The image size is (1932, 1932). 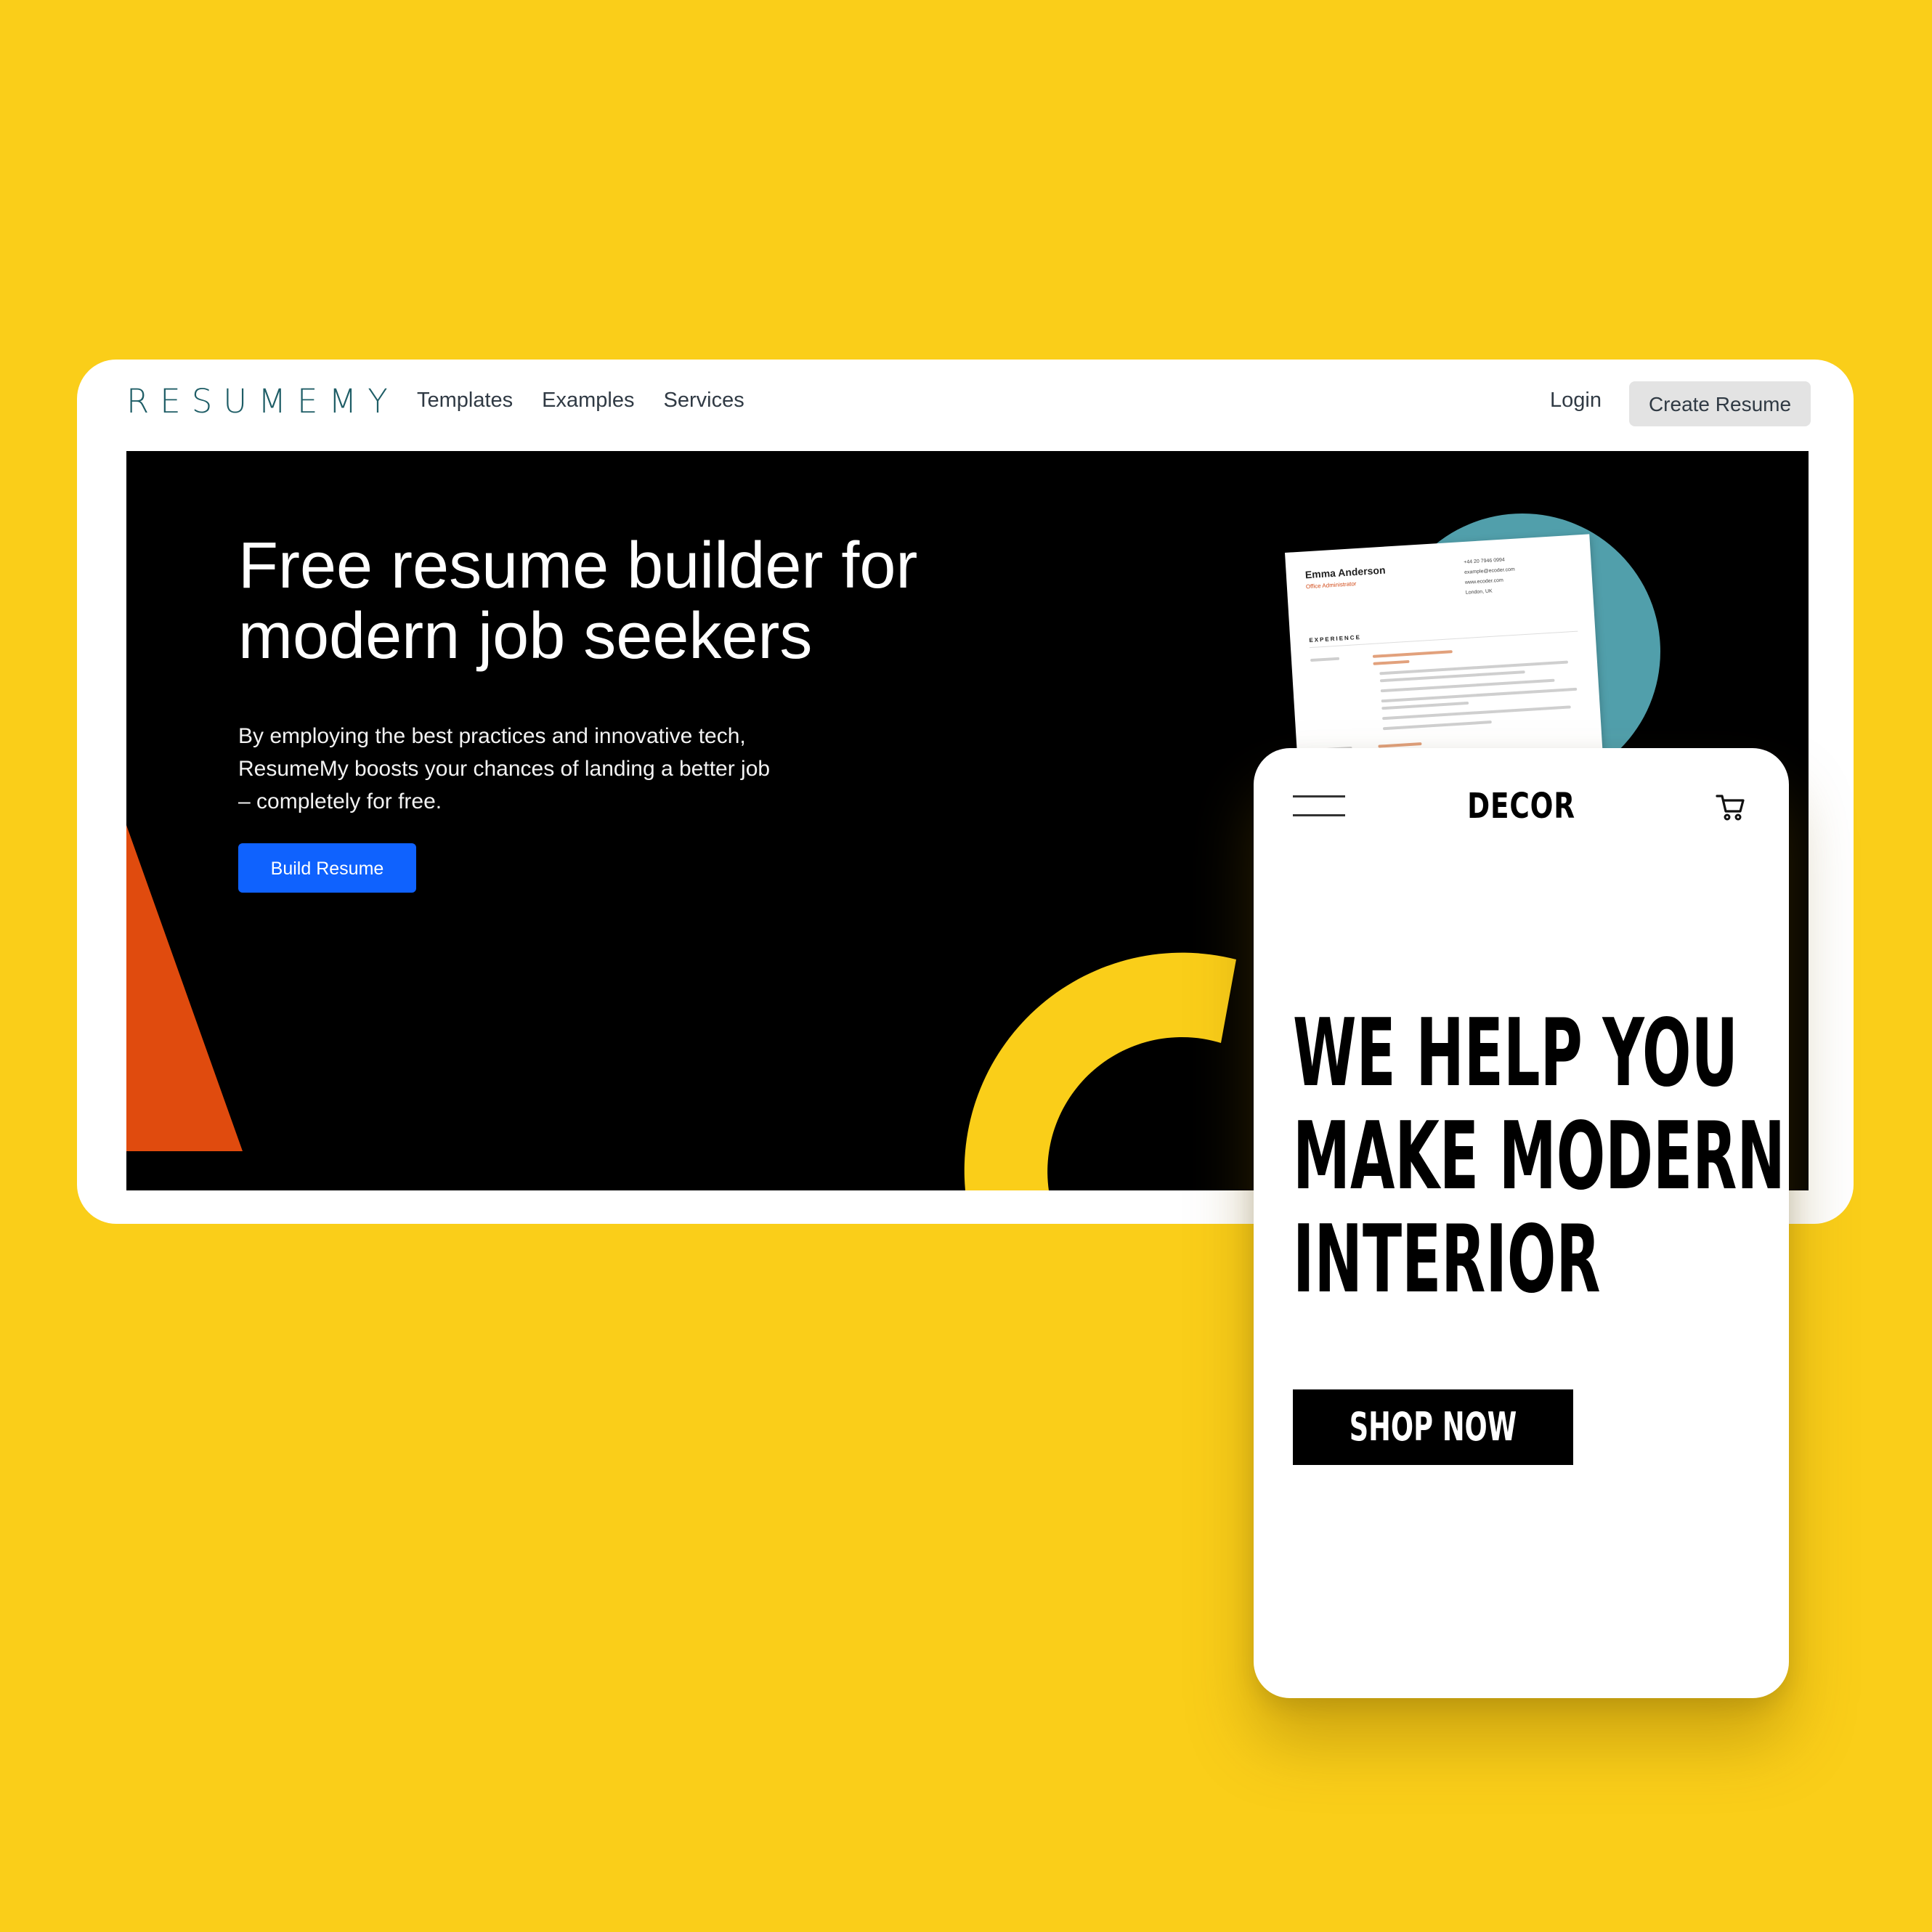 What do you see at coordinates (1100, 1071) in the screenshot?
I see `yellow-arc-shape` at bounding box center [1100, 1071].